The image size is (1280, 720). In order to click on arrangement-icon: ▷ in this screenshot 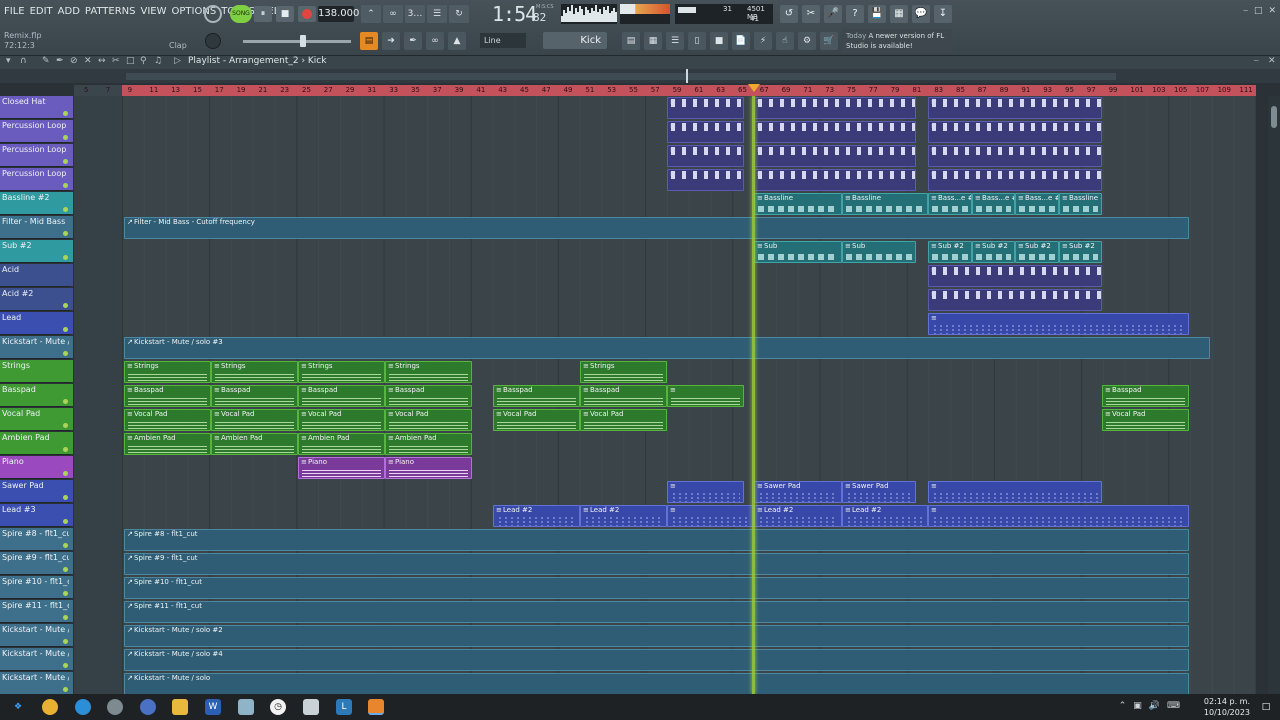, I will do `click(177, 61)`.